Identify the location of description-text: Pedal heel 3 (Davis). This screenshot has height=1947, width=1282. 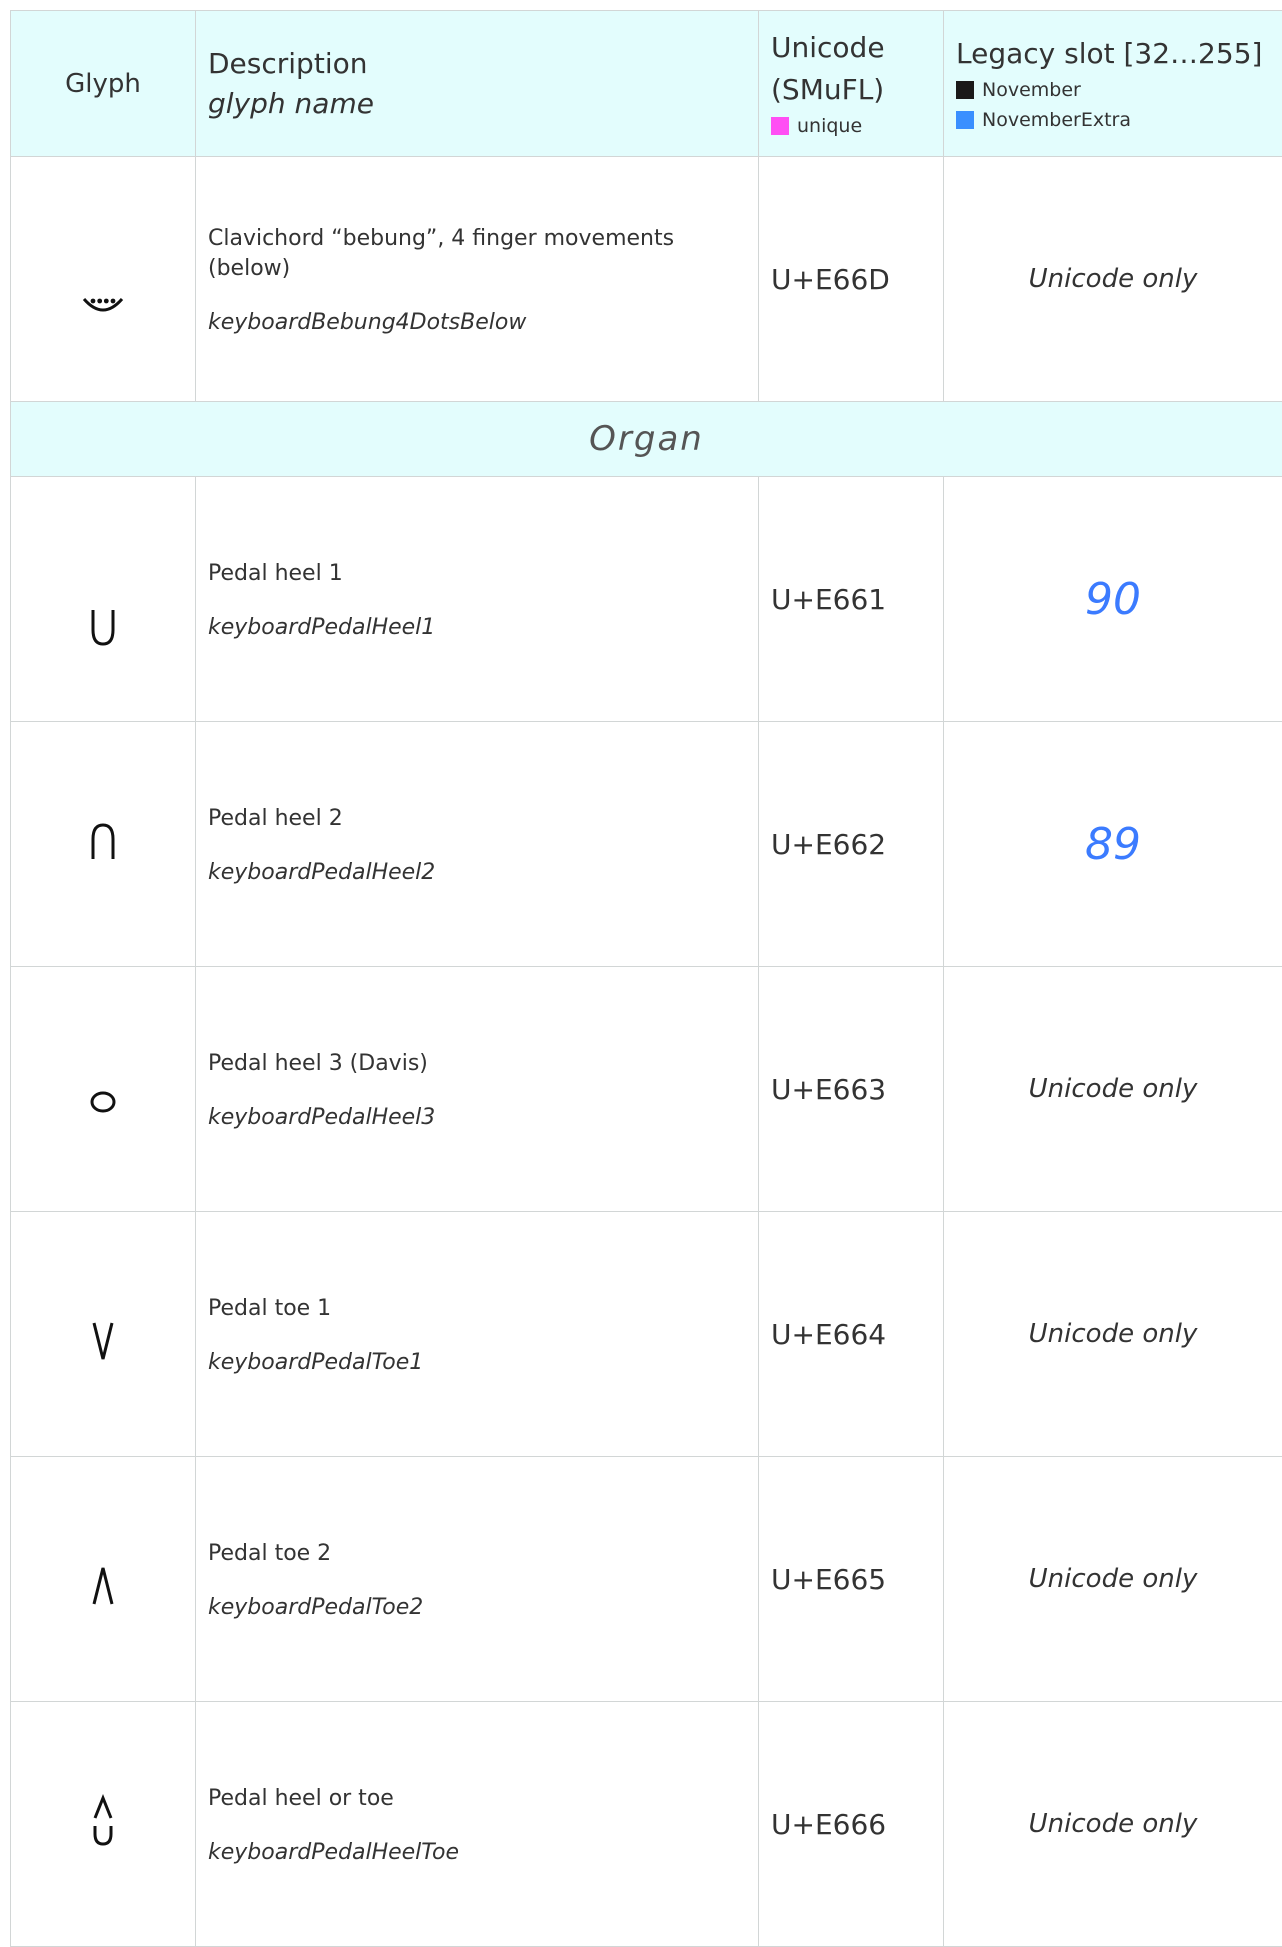
(483, 1064).